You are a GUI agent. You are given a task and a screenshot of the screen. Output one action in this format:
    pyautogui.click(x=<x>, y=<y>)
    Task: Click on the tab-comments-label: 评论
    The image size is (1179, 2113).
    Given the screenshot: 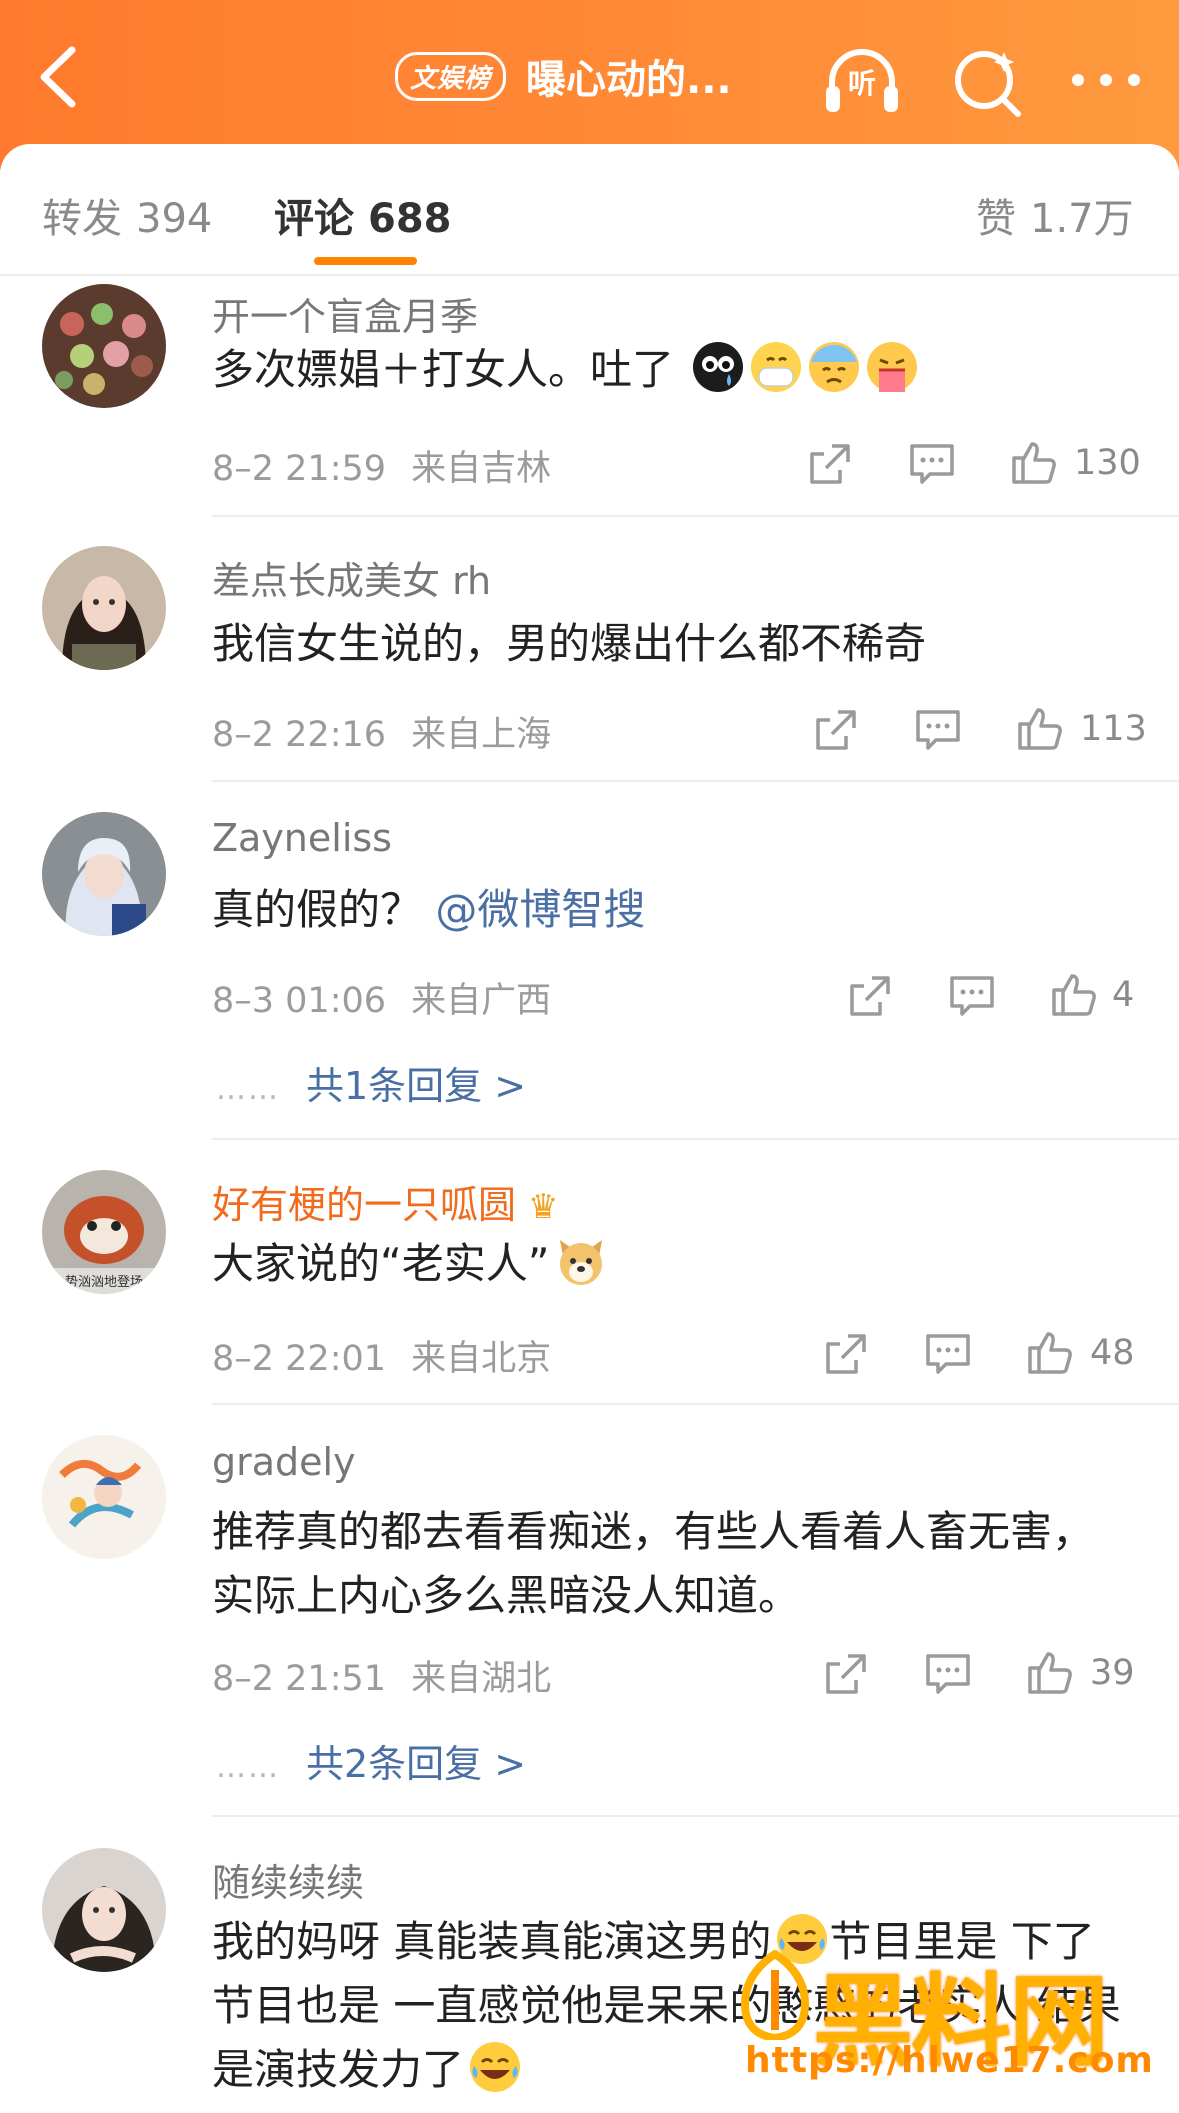 What is the action you would take?
    pyautogui.click(x=314, y=219)
    